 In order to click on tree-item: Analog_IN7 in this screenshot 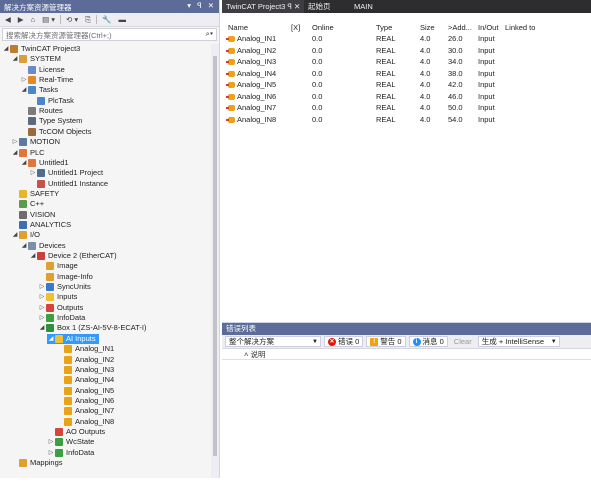, I will do `click(85, 411)`.